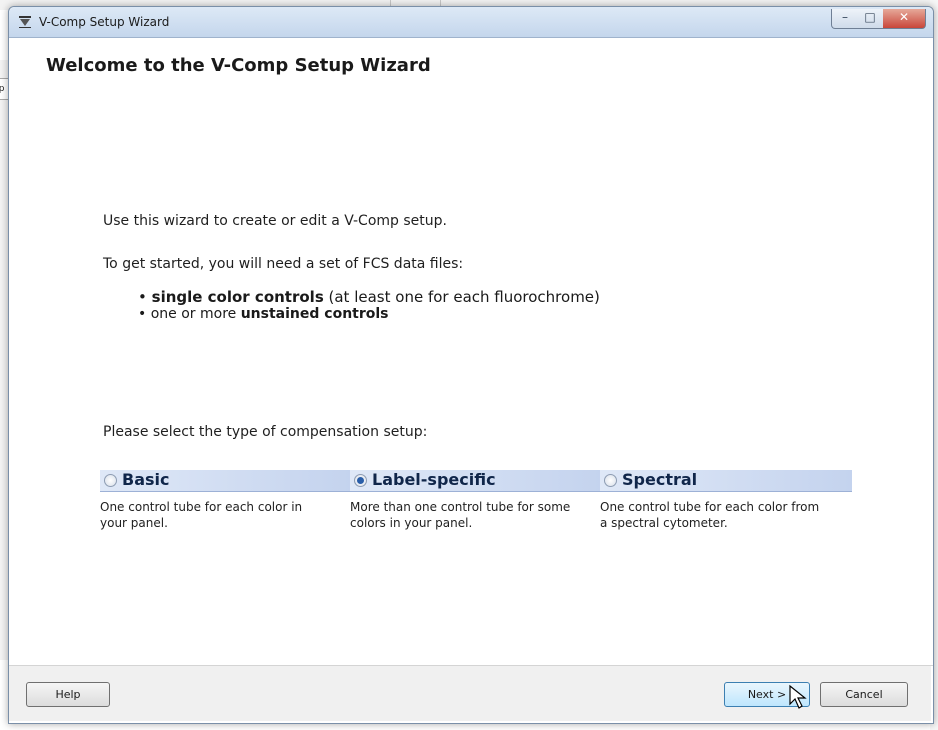  What do you see at coordinates (25, 22) in the screenshot?
I see `vcomp-app-icon` at bounding box center [25, 22].